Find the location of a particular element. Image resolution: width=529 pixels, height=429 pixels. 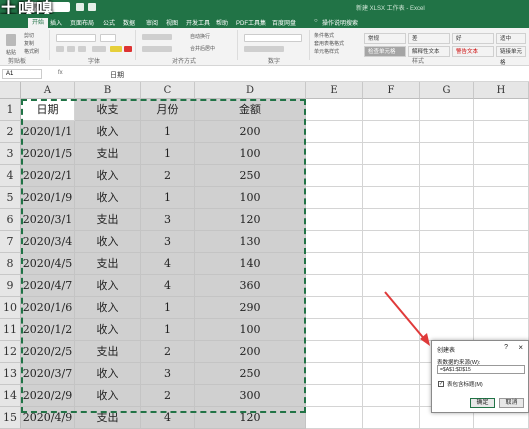

dialog-title: 创建表 is located at coordinates (446, 351).